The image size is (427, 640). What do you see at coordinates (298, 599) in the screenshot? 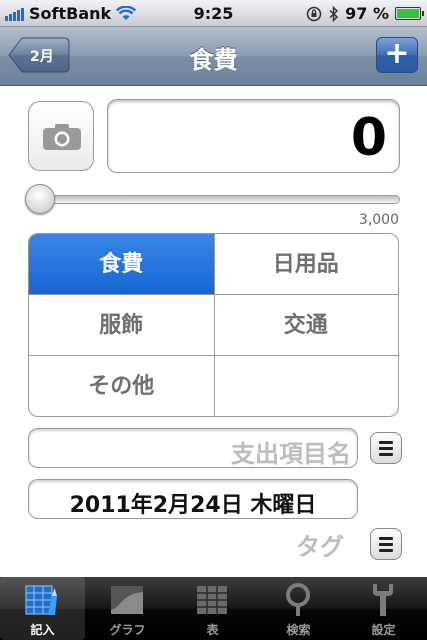
I see `magnifier-icon` at bounding box center [298, 599].